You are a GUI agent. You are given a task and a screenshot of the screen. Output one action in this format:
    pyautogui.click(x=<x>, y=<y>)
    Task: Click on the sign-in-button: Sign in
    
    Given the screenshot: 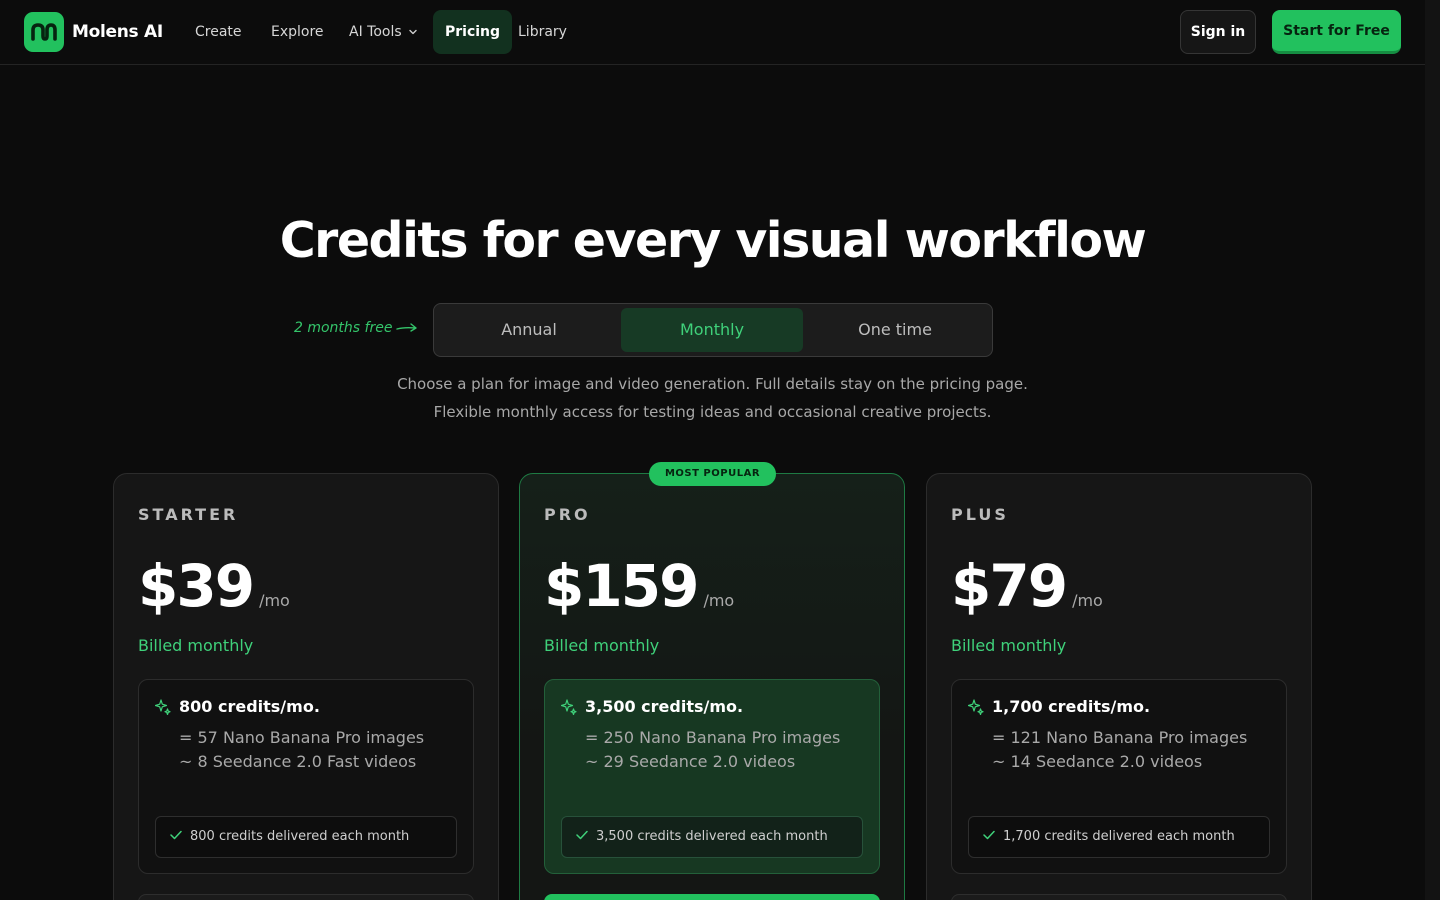 What is the action you would take?
    pyautogui.click(x=1218, y=32)
    